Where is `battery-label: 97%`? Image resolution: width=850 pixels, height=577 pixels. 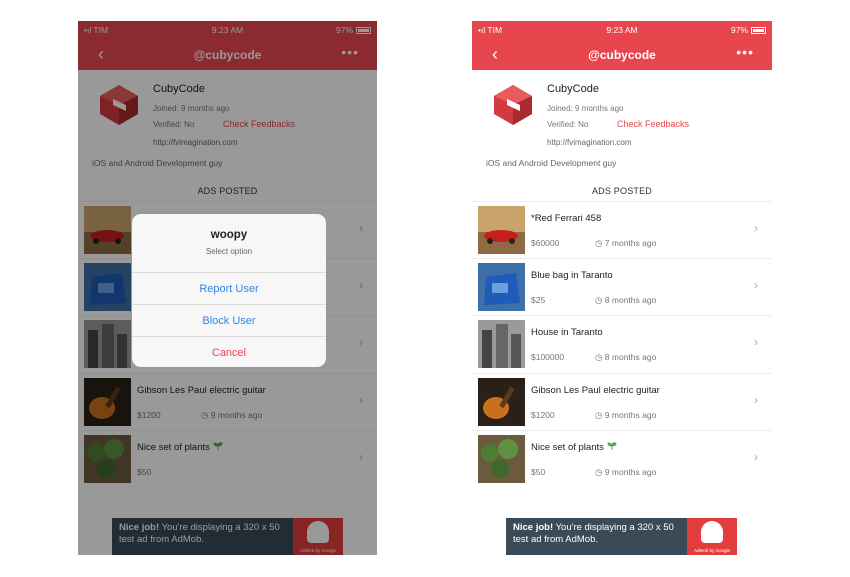
battery-label: 97% is located at coordinates (739, 30).